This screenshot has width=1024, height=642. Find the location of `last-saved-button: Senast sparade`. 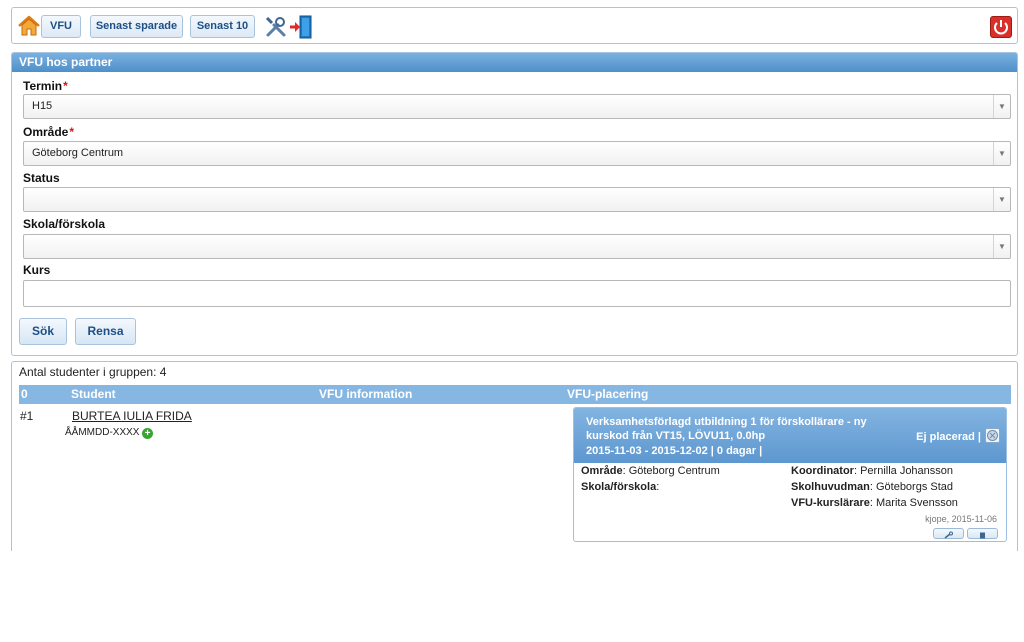

last-saved-button: Senast sparade is located at coordinates (136, 26).